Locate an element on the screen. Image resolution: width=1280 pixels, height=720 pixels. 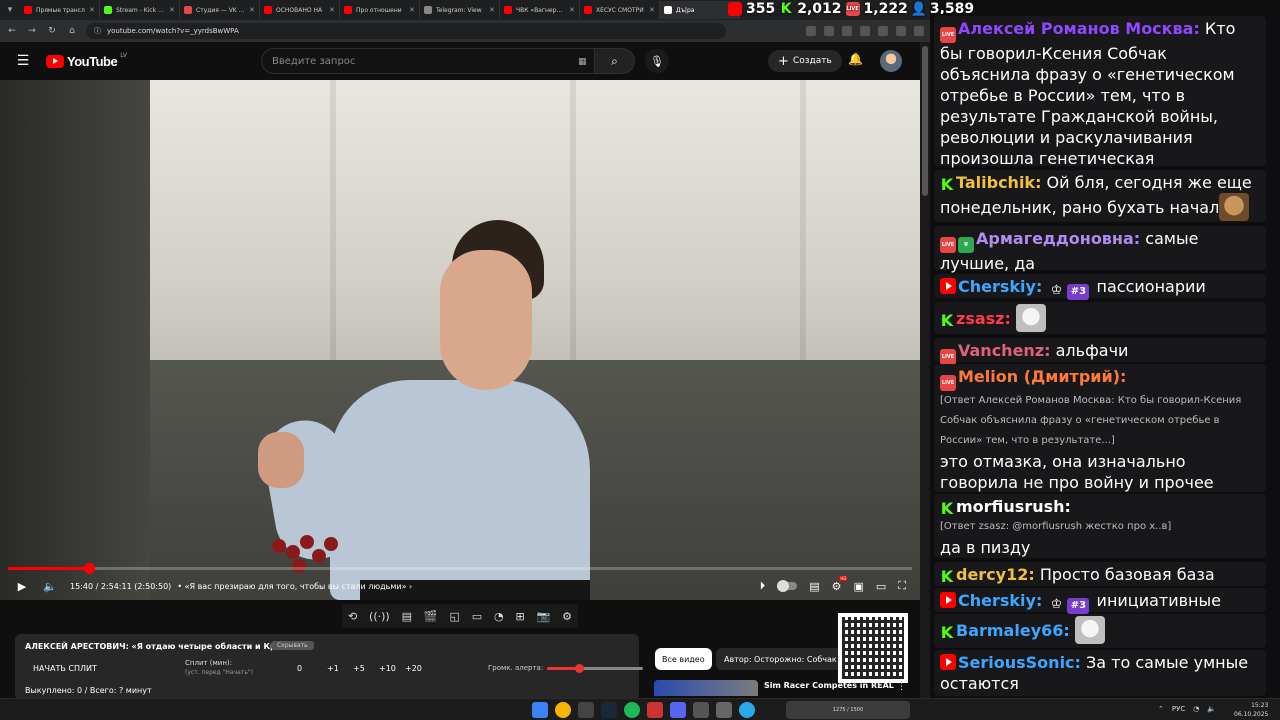
theater-mode-icon: ▭ is located at coordinates (881, 586).